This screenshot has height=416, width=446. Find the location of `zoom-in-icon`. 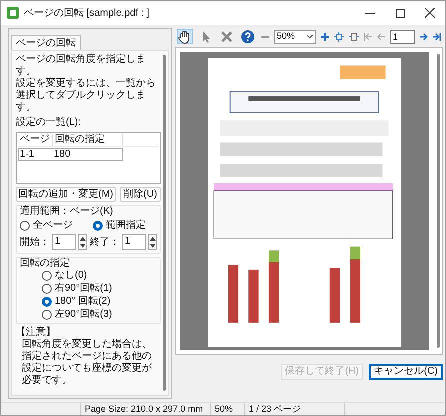

zoom-in-icon is located at coordinates (325, 36).